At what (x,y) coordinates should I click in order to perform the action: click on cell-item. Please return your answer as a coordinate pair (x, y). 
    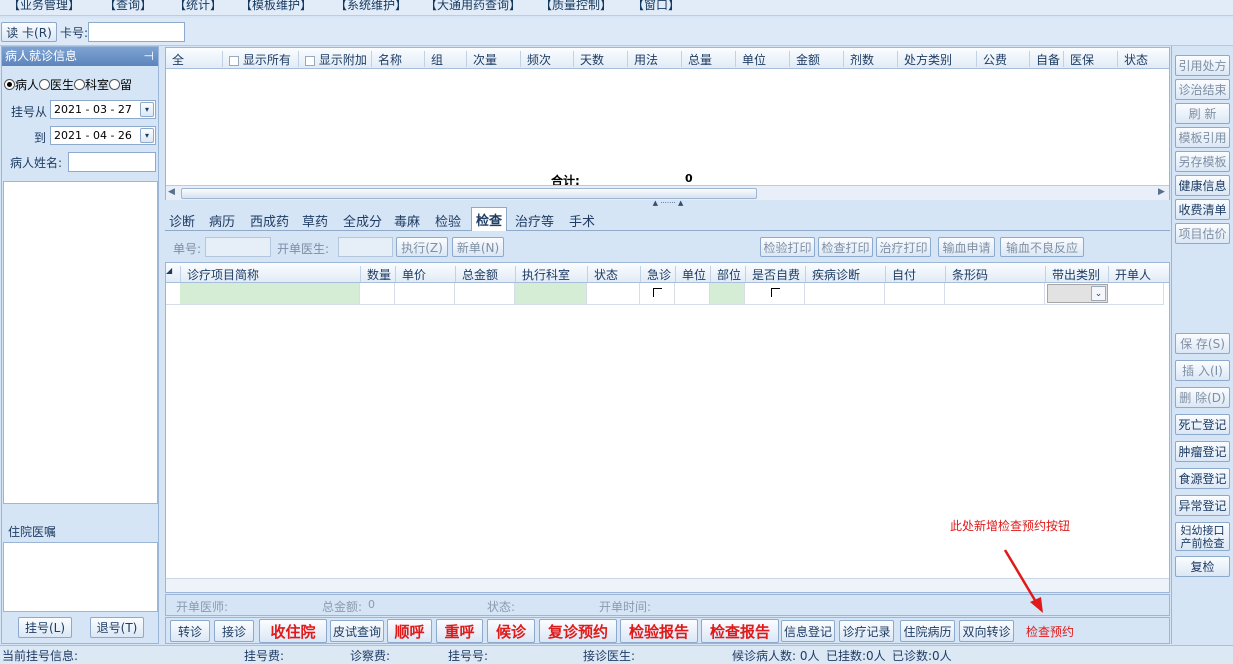
    Looking at the image, I should click on (270, 293).